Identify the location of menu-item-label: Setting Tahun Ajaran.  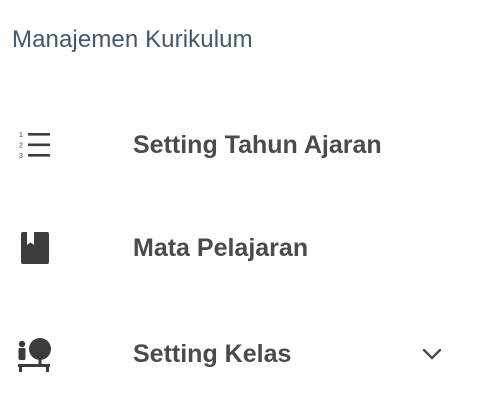
(257, 144).